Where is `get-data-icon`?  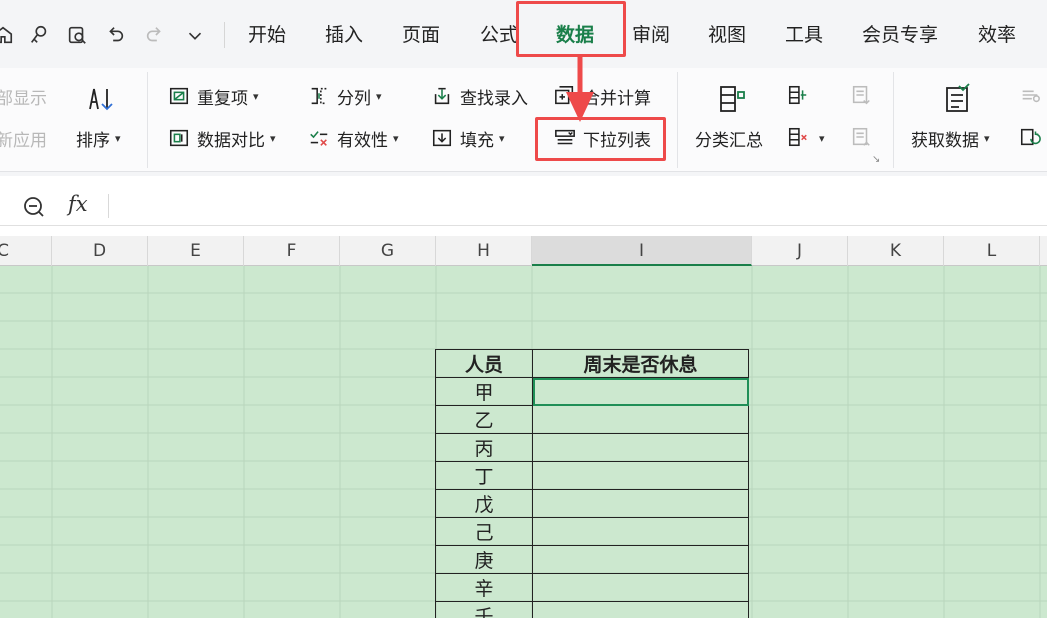
get-data-icon is located at coordinates (957, 99).